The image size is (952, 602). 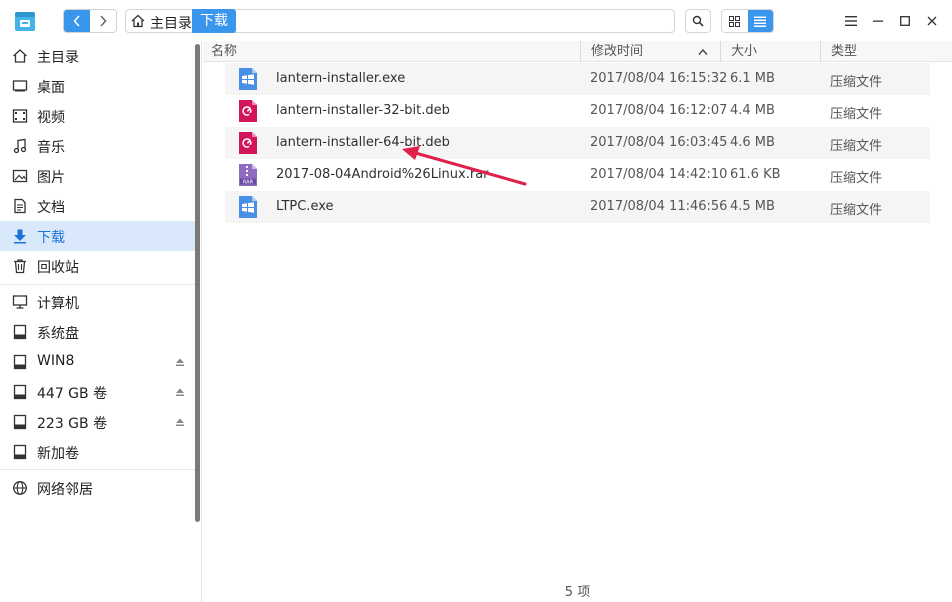 I want to click on column-type: 类型, so click(x=844, y=51).